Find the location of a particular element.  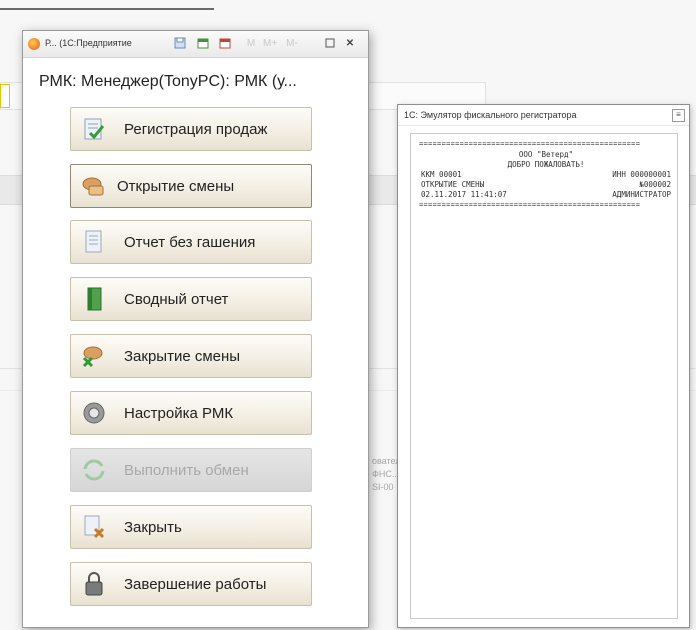

app-logo-icon is located at coordinates (34, 44).